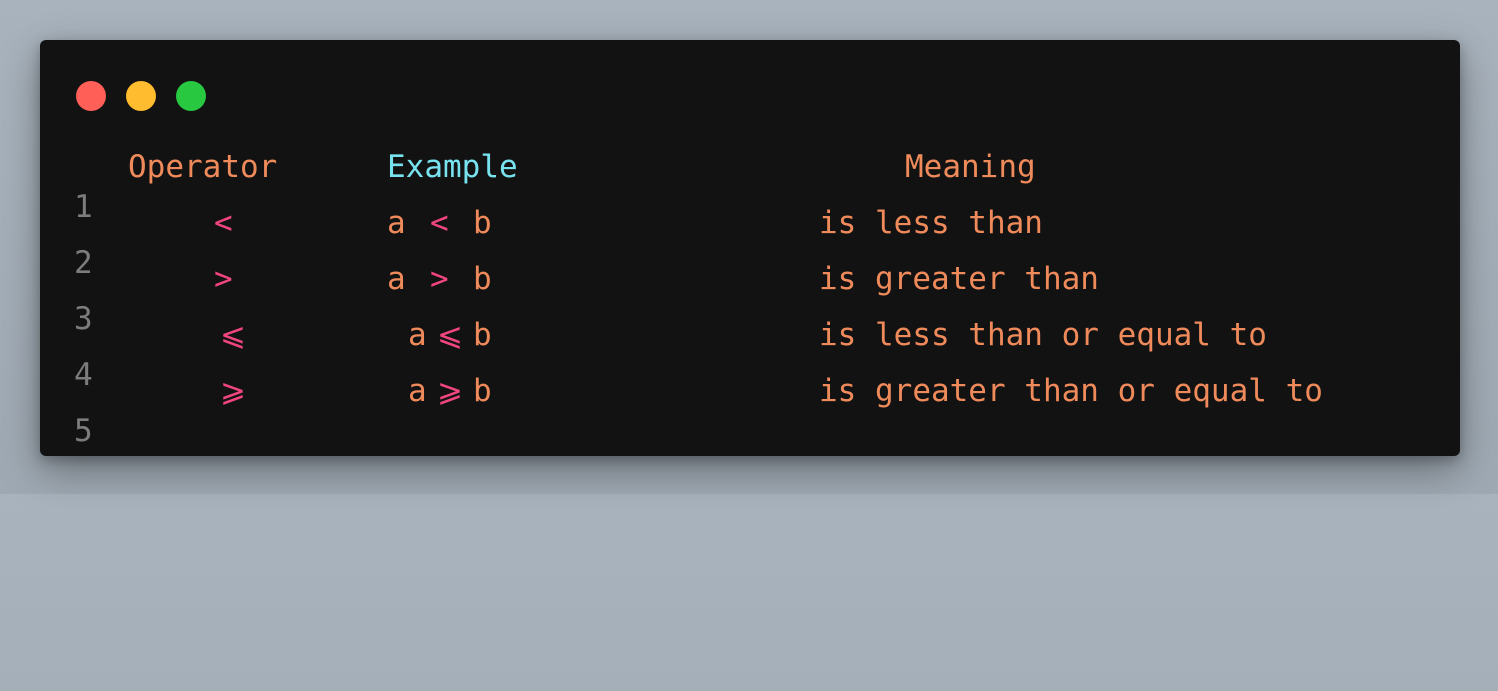 This screenshot has height=691, width=1498. I want to click on example-operator: <, so click(439, 223).